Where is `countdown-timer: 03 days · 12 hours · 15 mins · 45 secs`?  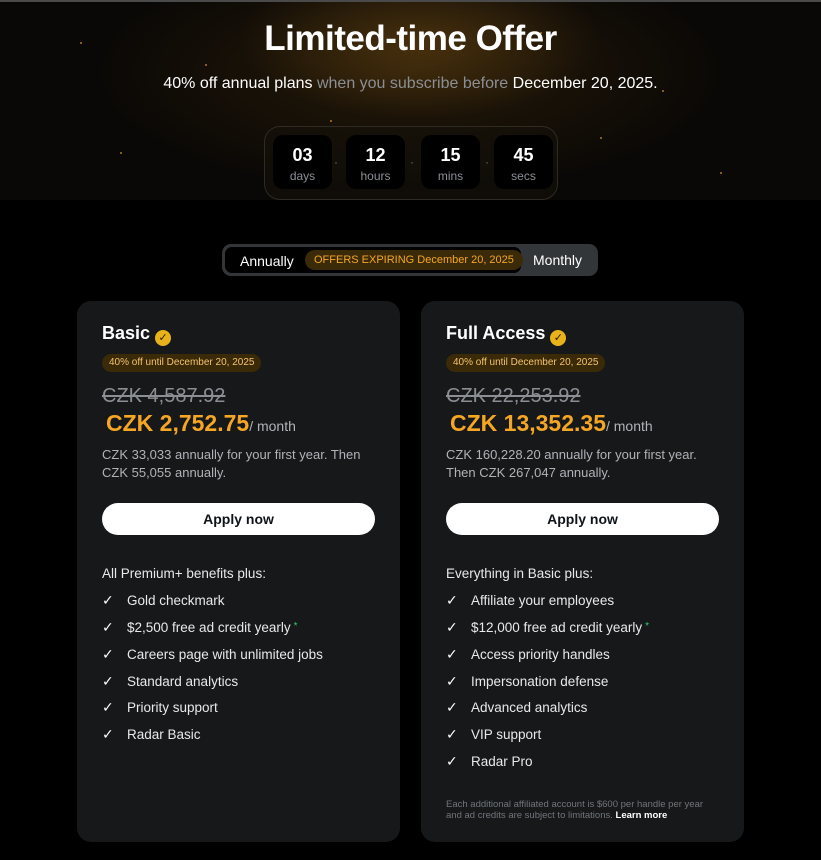 countdown-timer: 03 days · 12 hours · 15 mins · 45 secs is located at coordinates (411, 163).